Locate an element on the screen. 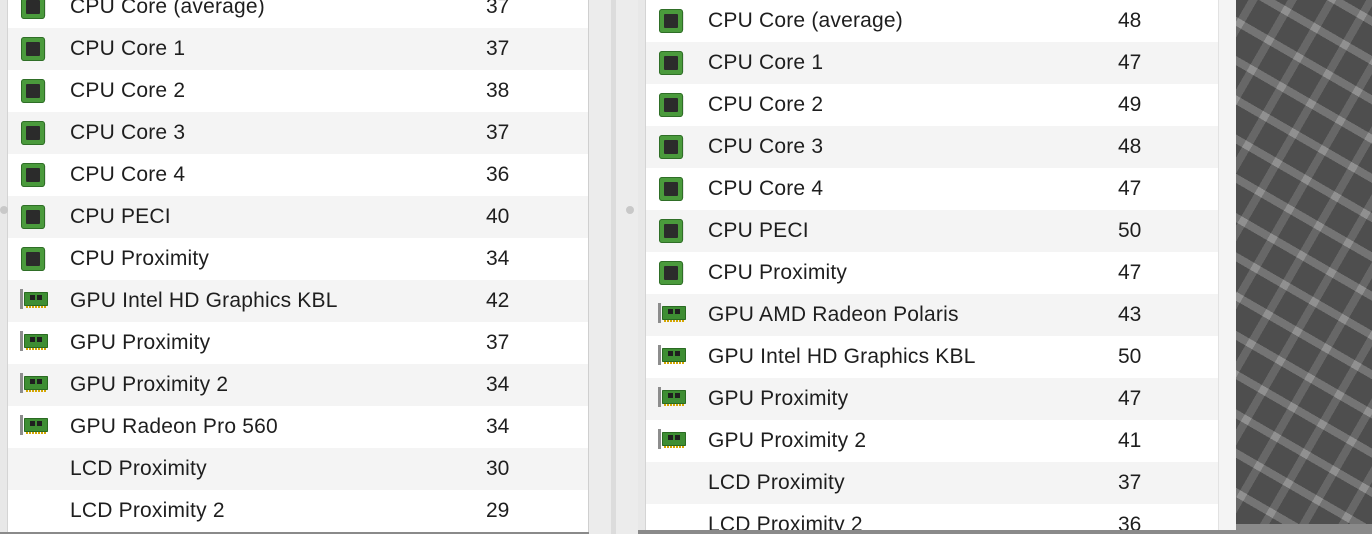 Image resolution: width=1372 pixels, height=534 pixels. sensor-row: CPU Proximity 34 is located at coordinates (298, 259).